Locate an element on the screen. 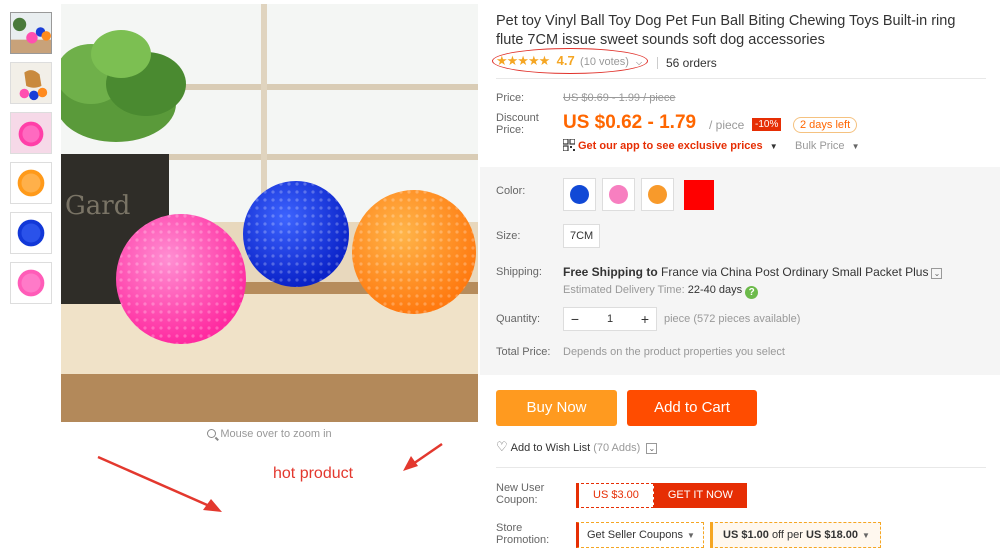 The image size is (1000, 556). new-user-coupon: US $3.00 GET IT NOW is located at coordinates (661, 495).